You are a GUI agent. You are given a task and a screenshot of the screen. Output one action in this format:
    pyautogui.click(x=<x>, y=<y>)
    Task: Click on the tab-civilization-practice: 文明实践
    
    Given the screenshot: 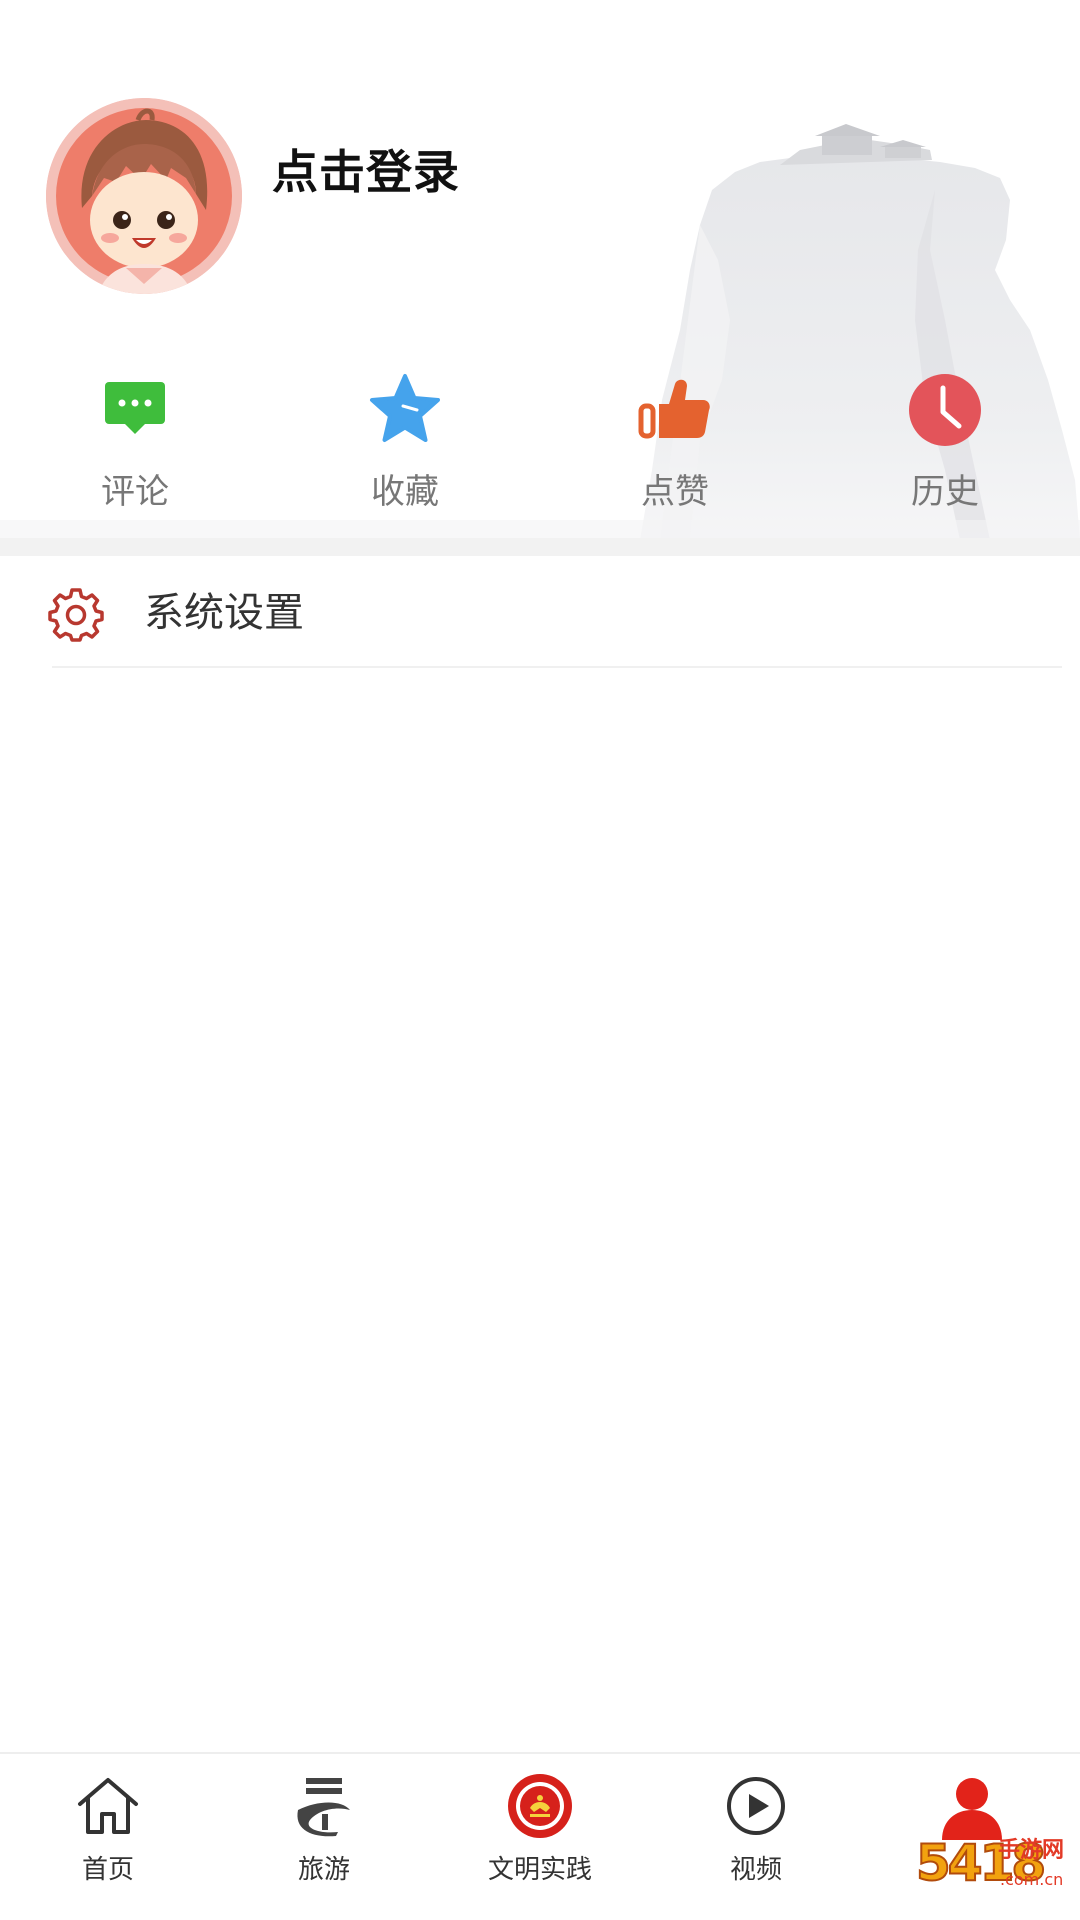 What is the action you would take?
    pyautogui.click(x=540, y=1837)
    